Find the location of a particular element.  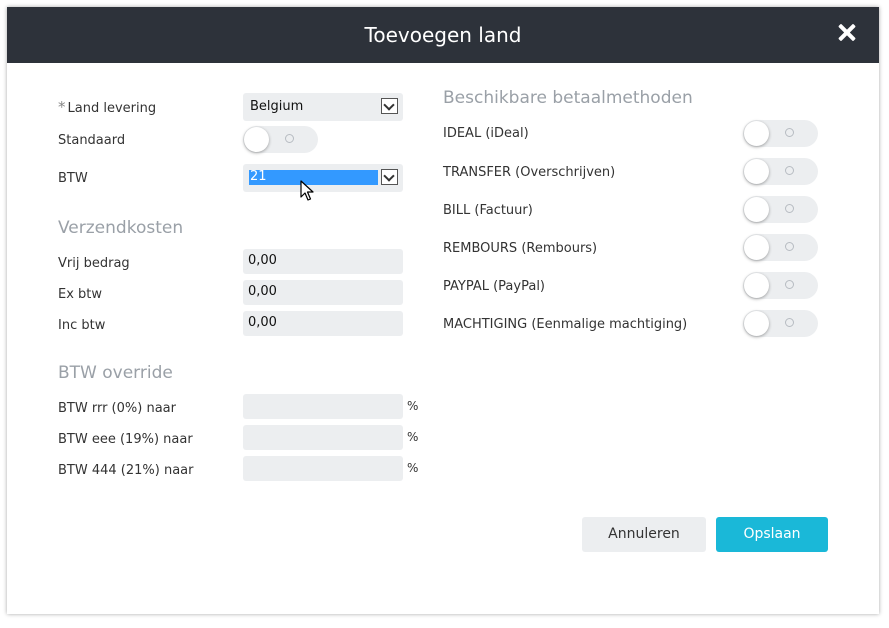

vat-override-label: BTW eee (19%) naar is located at coordinates (125, 439).